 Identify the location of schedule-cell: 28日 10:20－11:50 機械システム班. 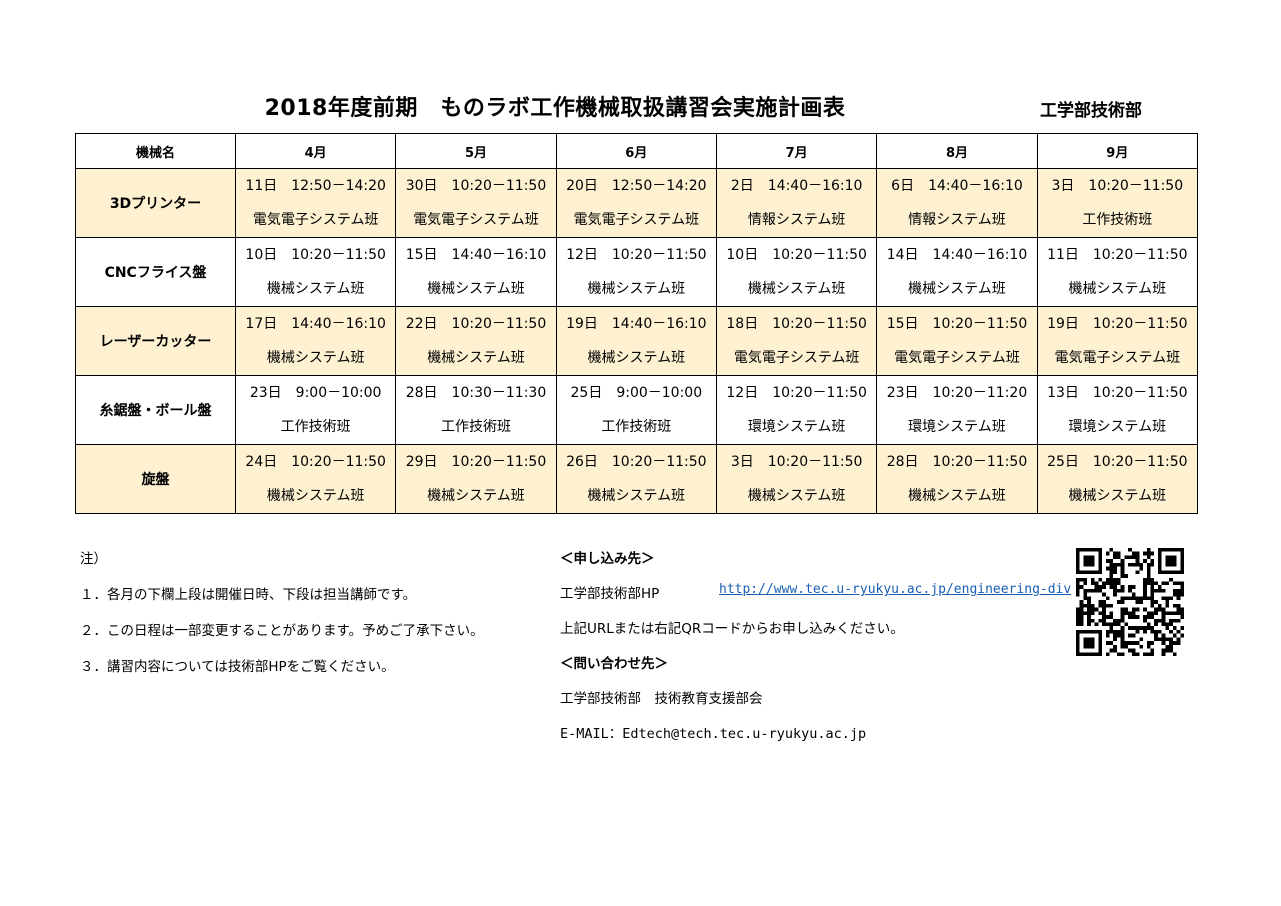
(957, 479).